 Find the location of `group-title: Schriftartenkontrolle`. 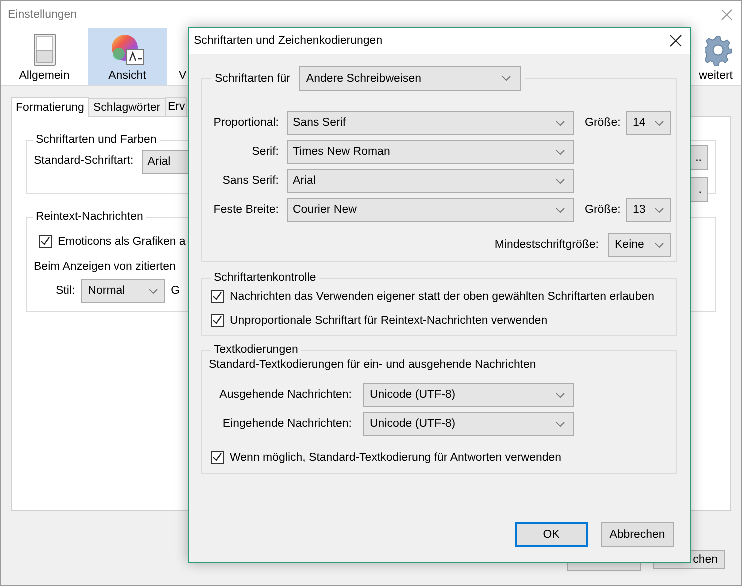

group-title: Schriftartenkontrolle is located at coordinates (265, 278).